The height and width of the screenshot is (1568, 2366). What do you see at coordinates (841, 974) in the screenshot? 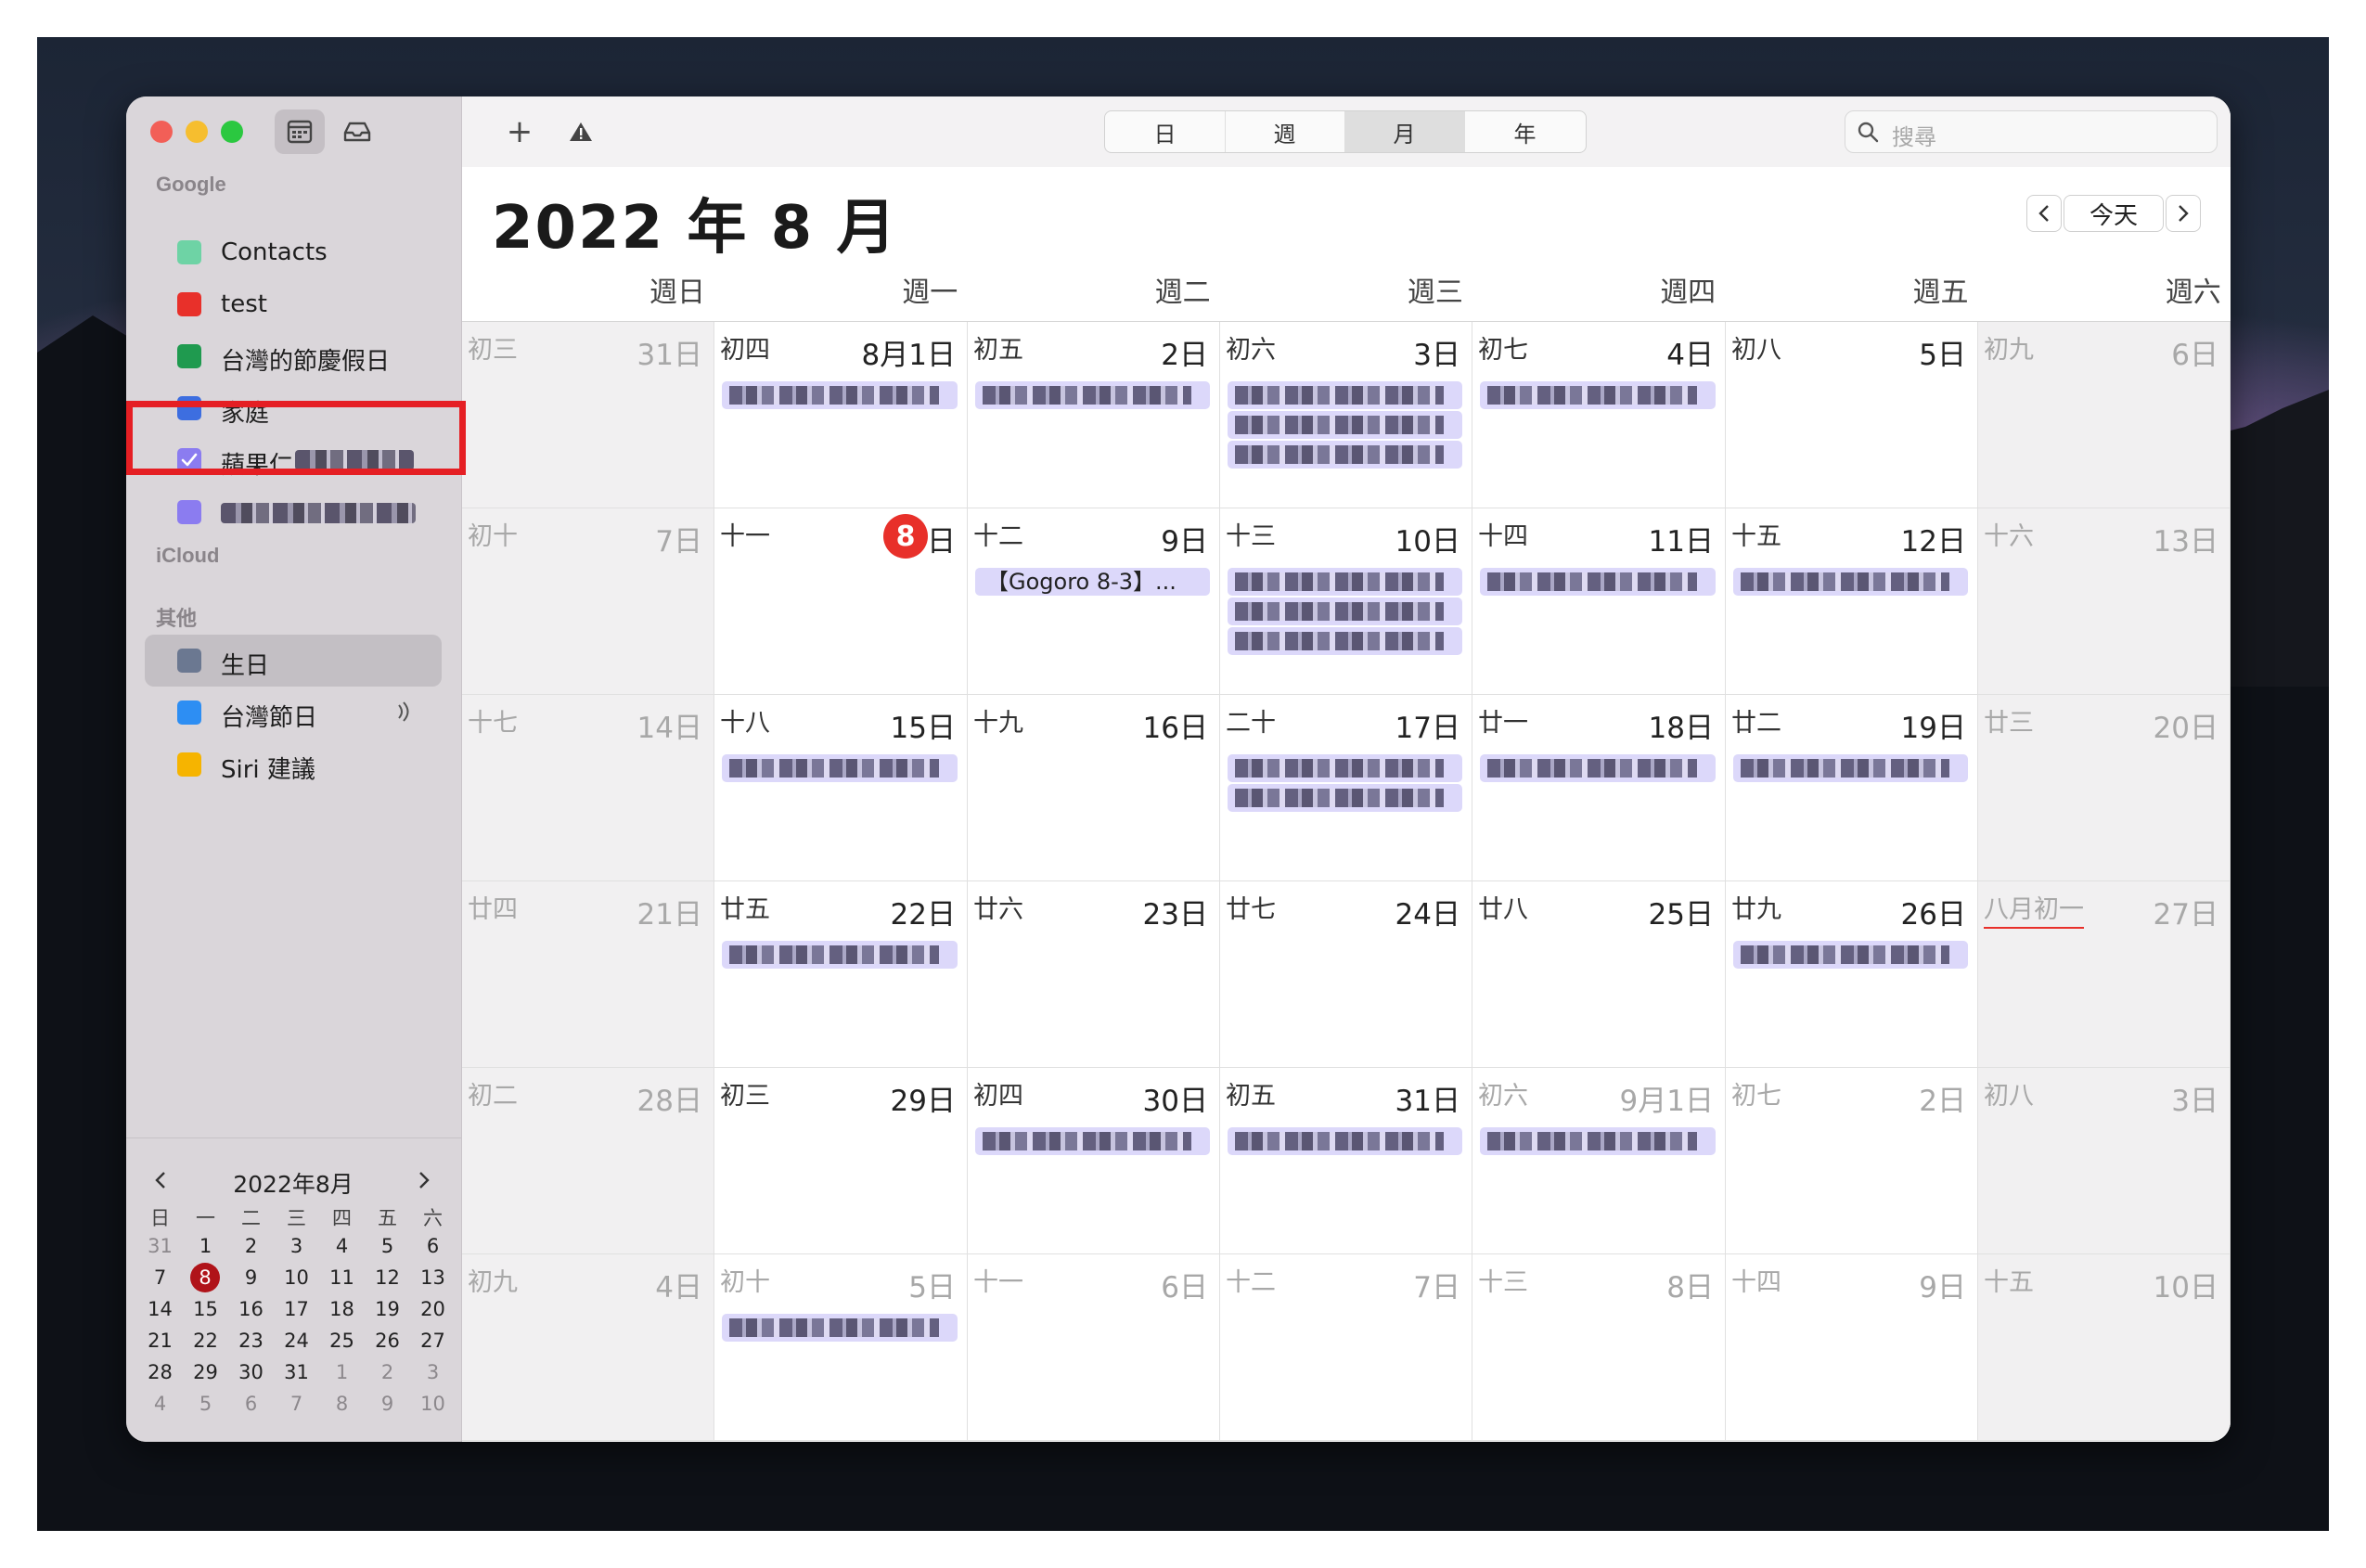
I see `day-cell: 廿五 22日` at bounding box center [841, 974].